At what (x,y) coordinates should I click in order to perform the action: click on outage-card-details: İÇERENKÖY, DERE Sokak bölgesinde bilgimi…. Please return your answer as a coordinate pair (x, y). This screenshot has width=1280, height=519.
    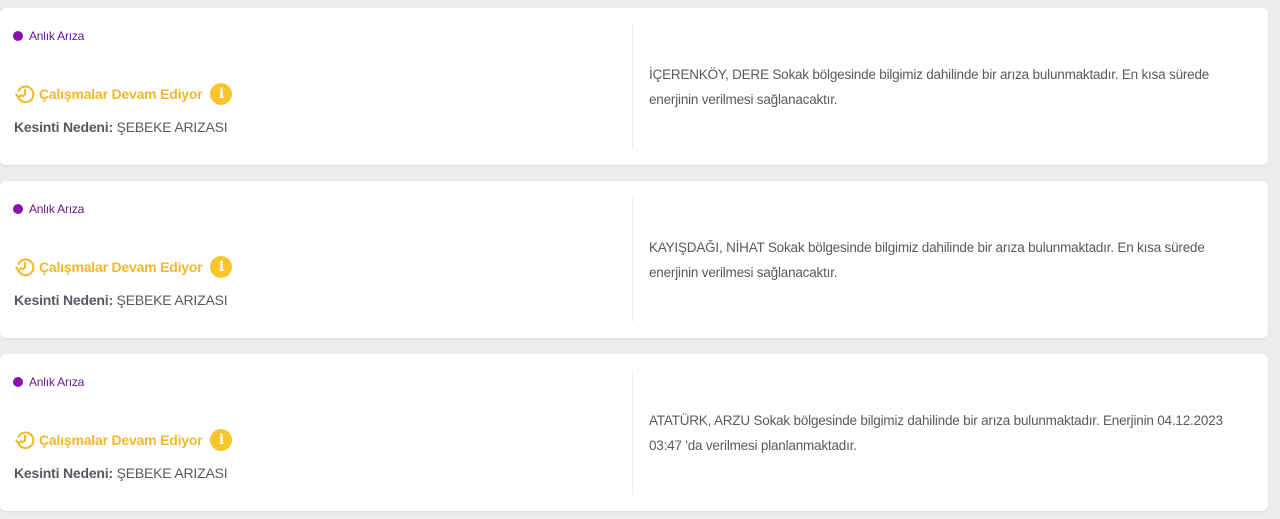
    Looking at the image, I should click on (948, 86).